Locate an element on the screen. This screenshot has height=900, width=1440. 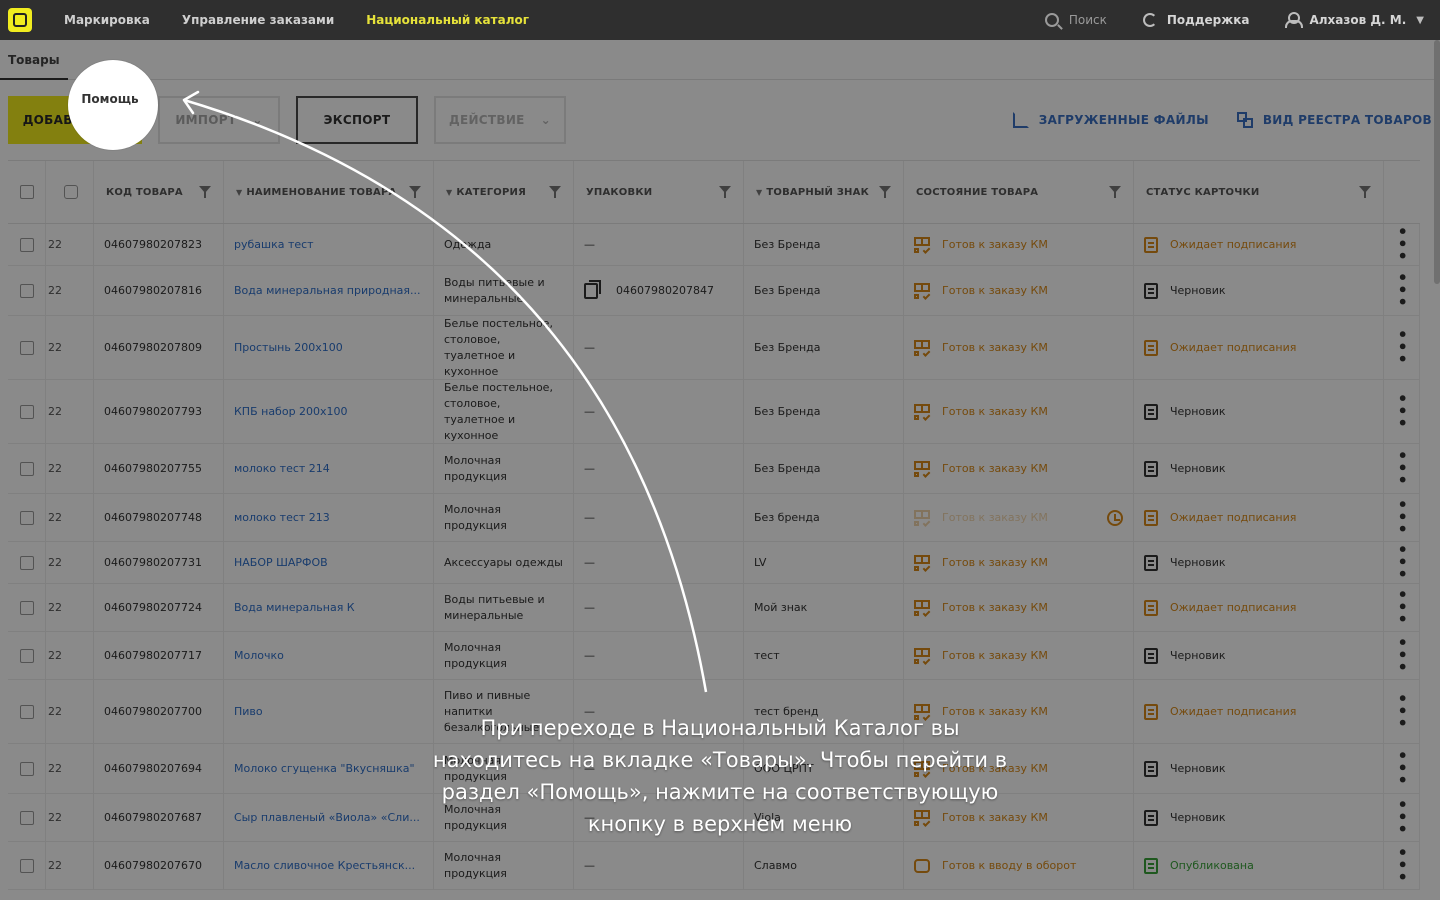
goods-name-link: молоко тест 213 is located at coordinates (329, 517).